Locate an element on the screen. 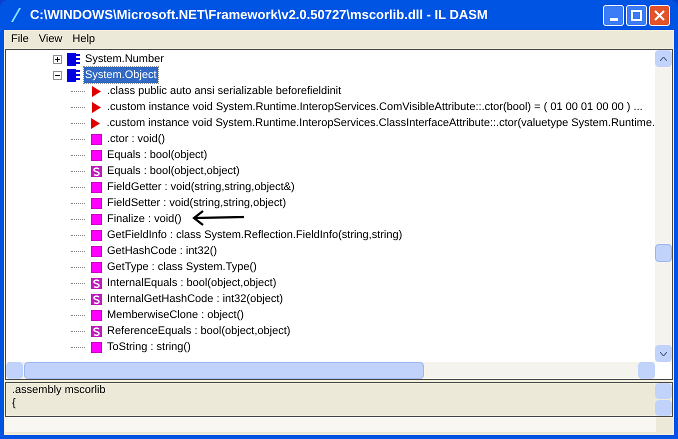 The width and height of the screenshot is (678, 439). tree-node: Finalize : void() is located at coordinates (144, 219).